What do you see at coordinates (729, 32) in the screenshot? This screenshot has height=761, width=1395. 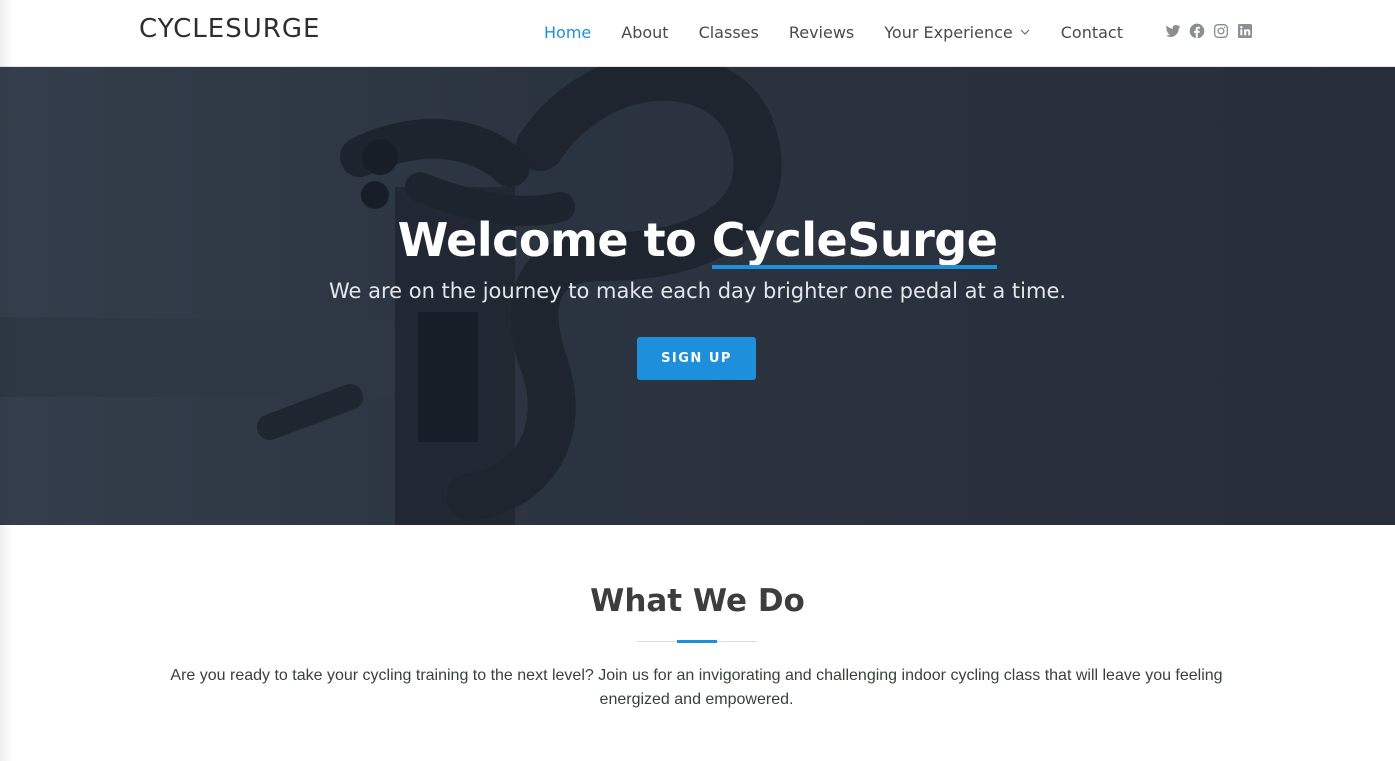 I see `nav-classes: Classes` at bounding box center [729, 32].